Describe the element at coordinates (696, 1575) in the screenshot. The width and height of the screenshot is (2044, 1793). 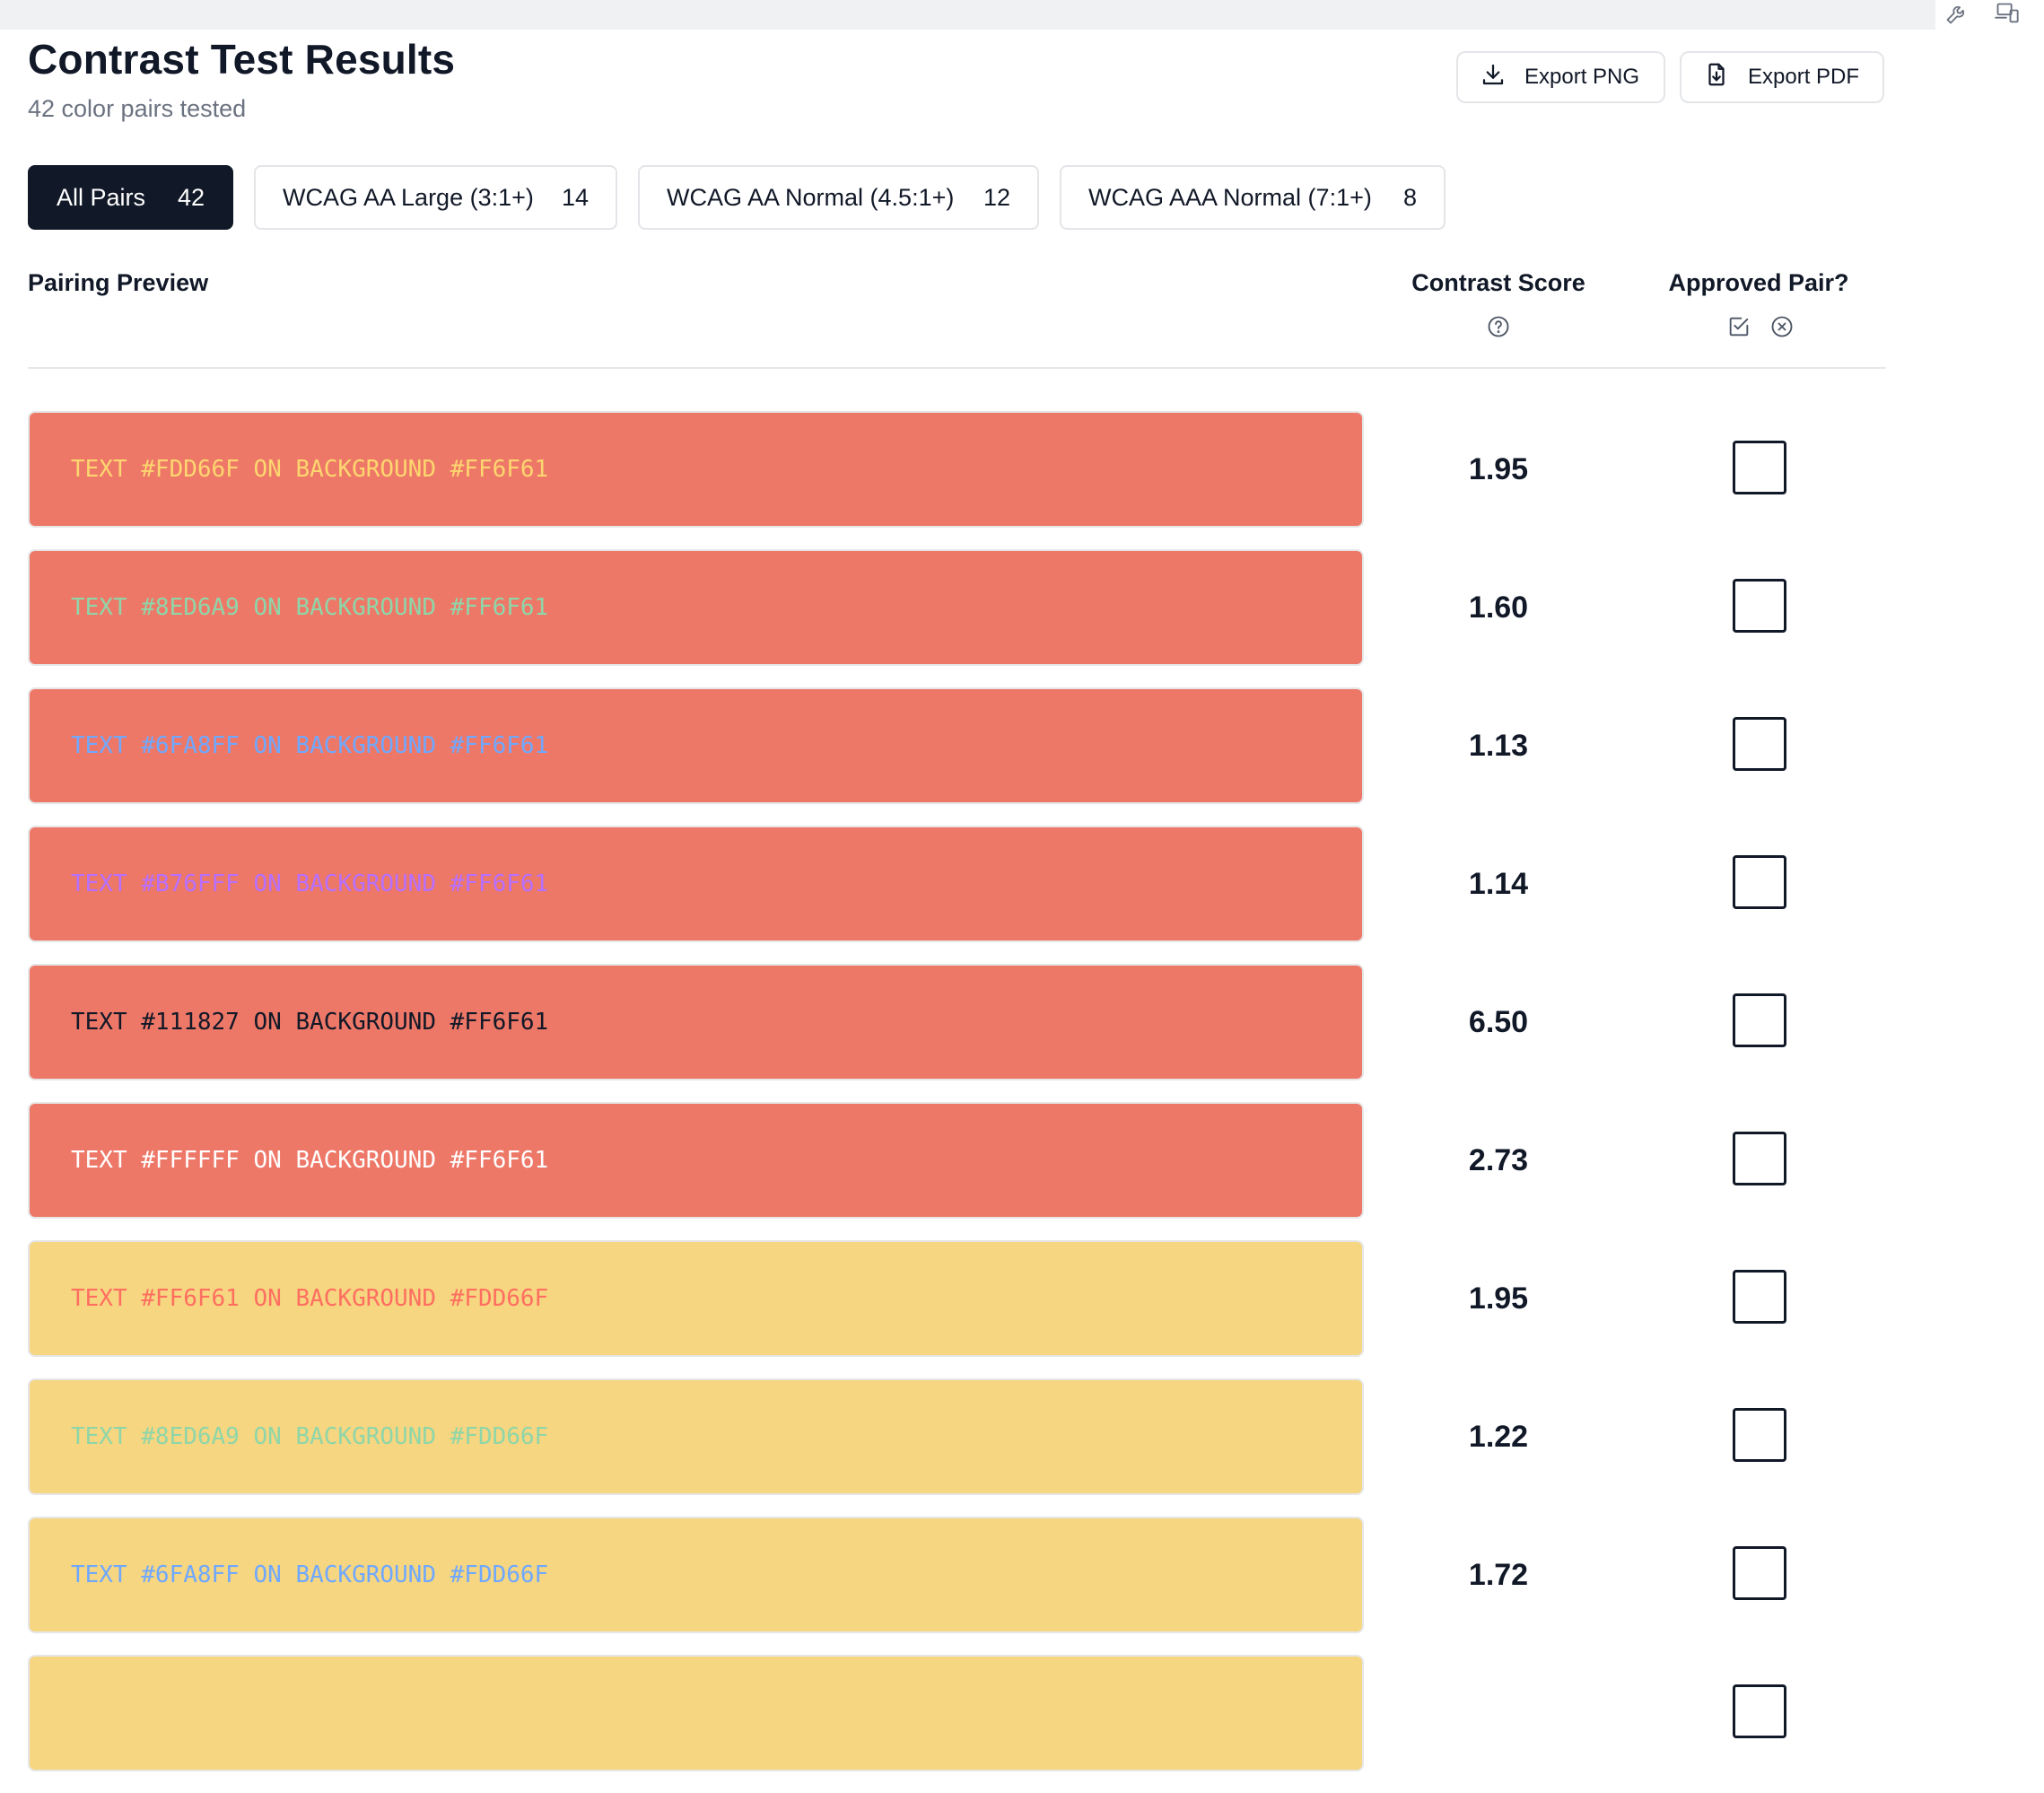
I see `pair-preview: TEXT #6FA8FF ON BACKGROUND #FDD66F` at that location.